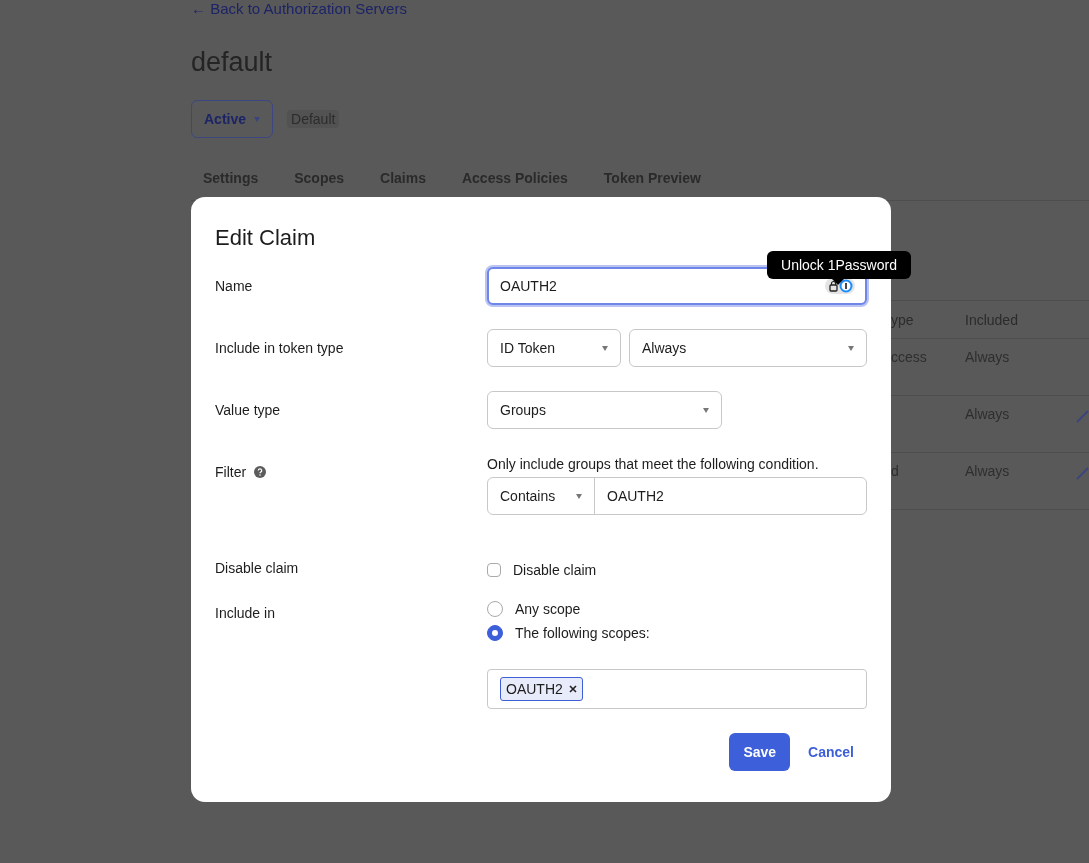  I want to click on scope-tag: OAUTH2, so click(541, 689).